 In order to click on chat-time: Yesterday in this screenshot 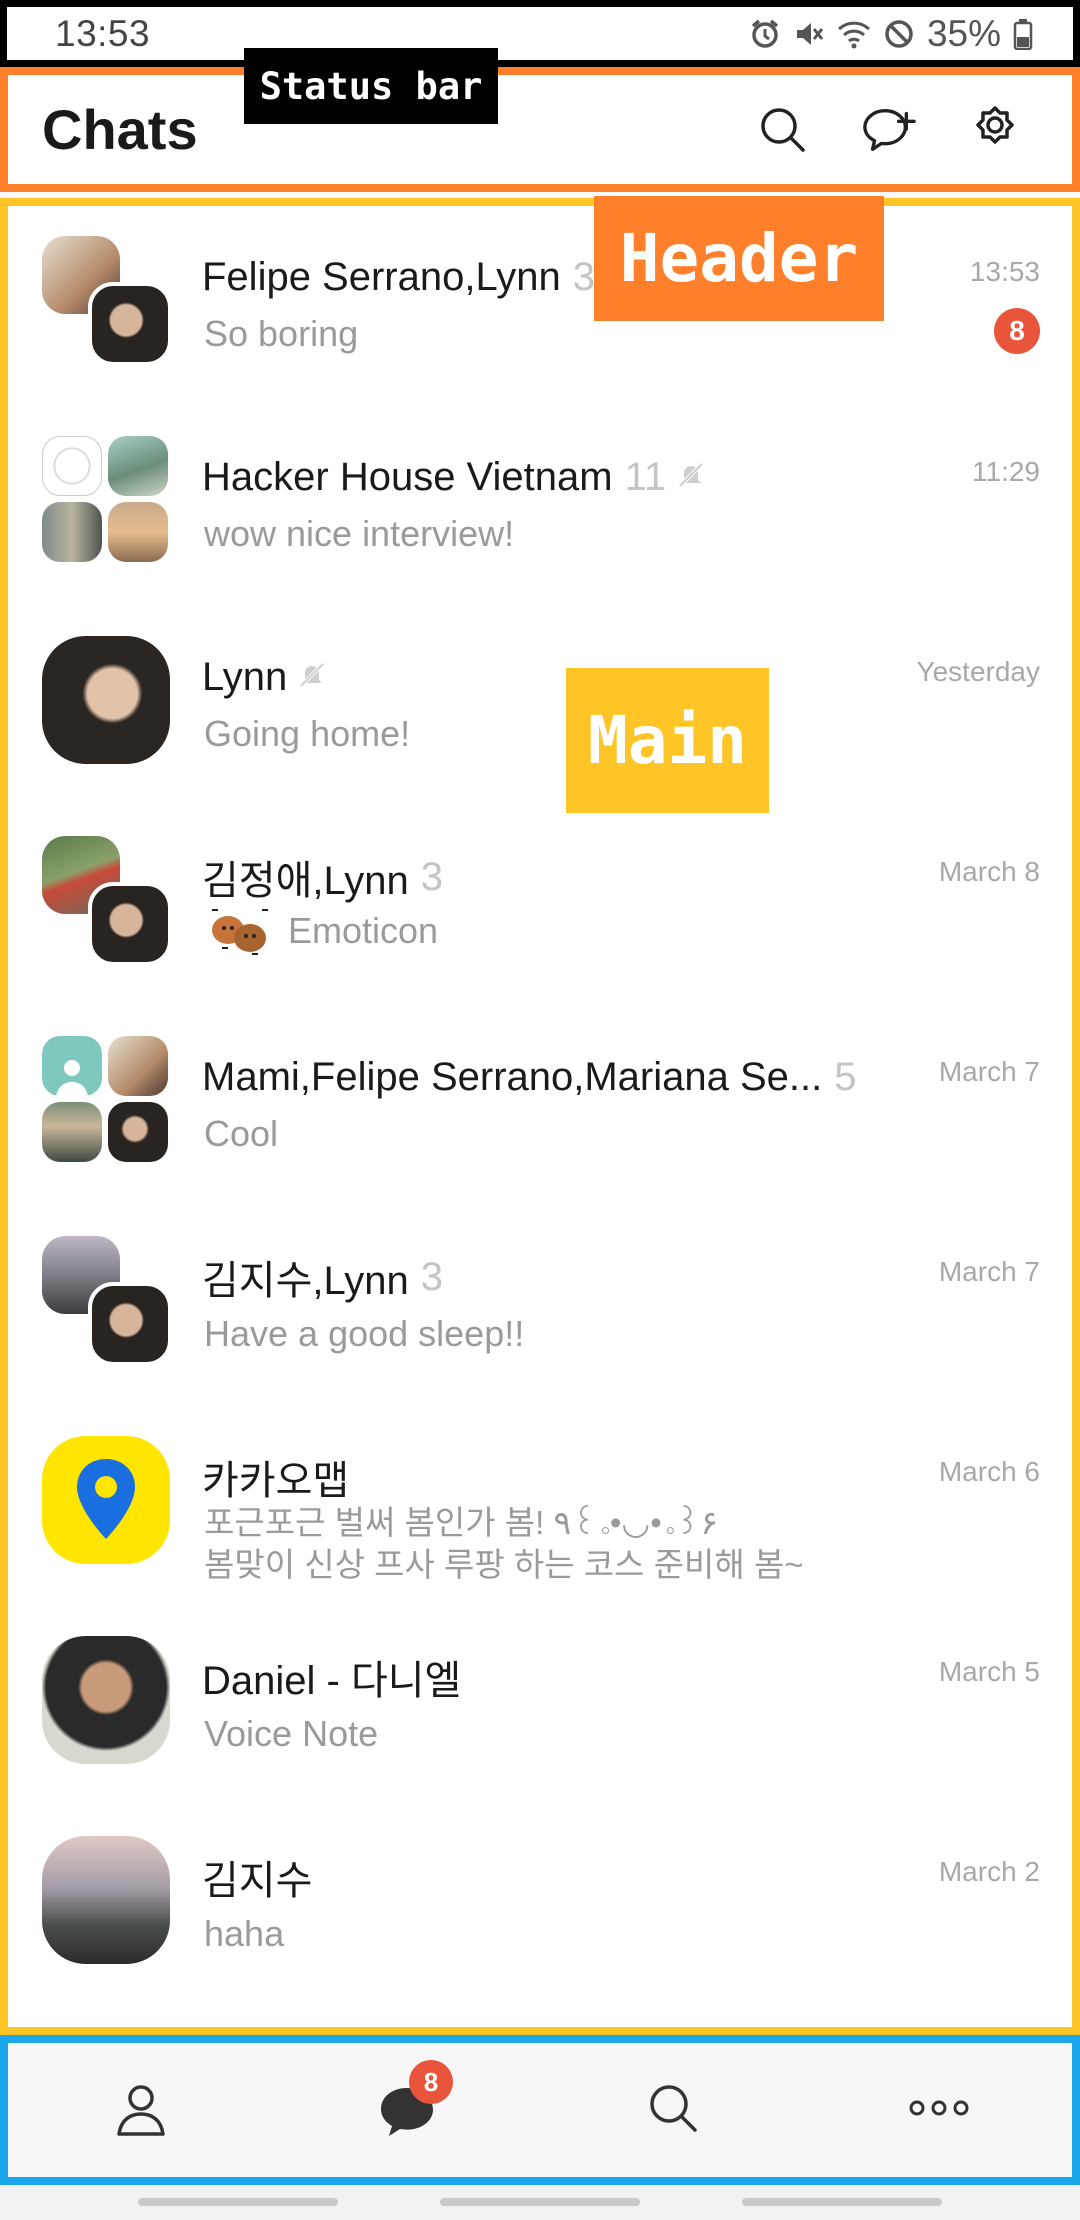, I will do `click(978, 671)`.